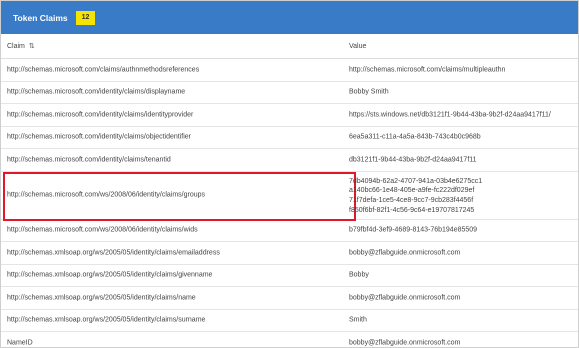 This screenshot has height=348, width=579. I want to click on claim-count-badge: 12, so click(85, 17).